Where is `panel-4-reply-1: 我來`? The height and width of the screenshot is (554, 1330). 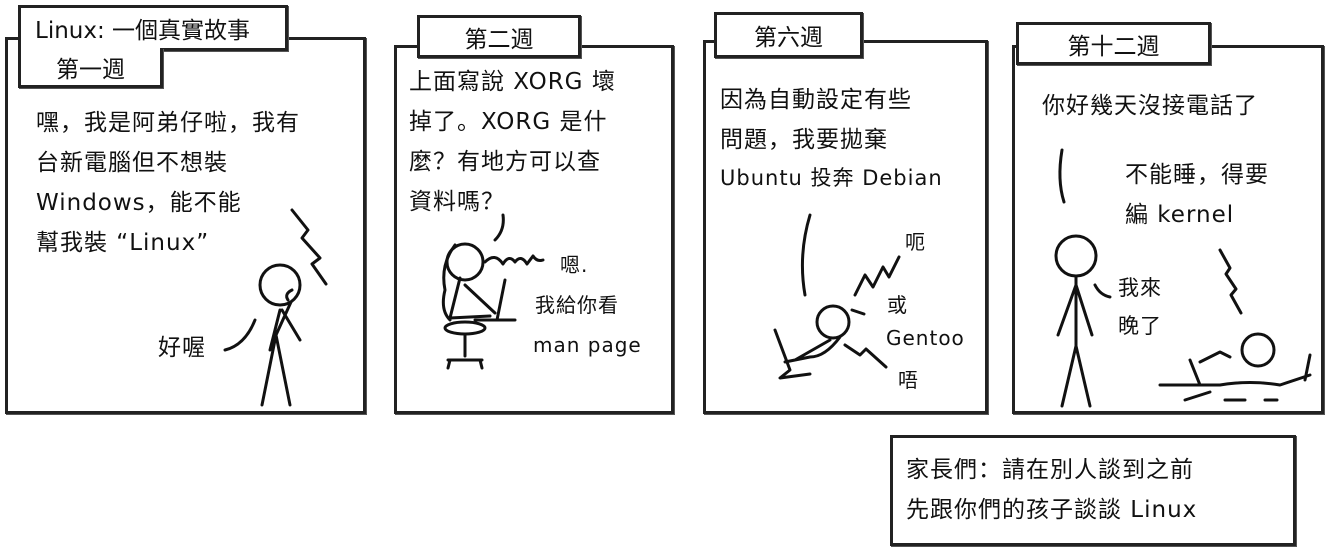
panel-4-reply-1: 我來 is located at coordinates (1140, 288).